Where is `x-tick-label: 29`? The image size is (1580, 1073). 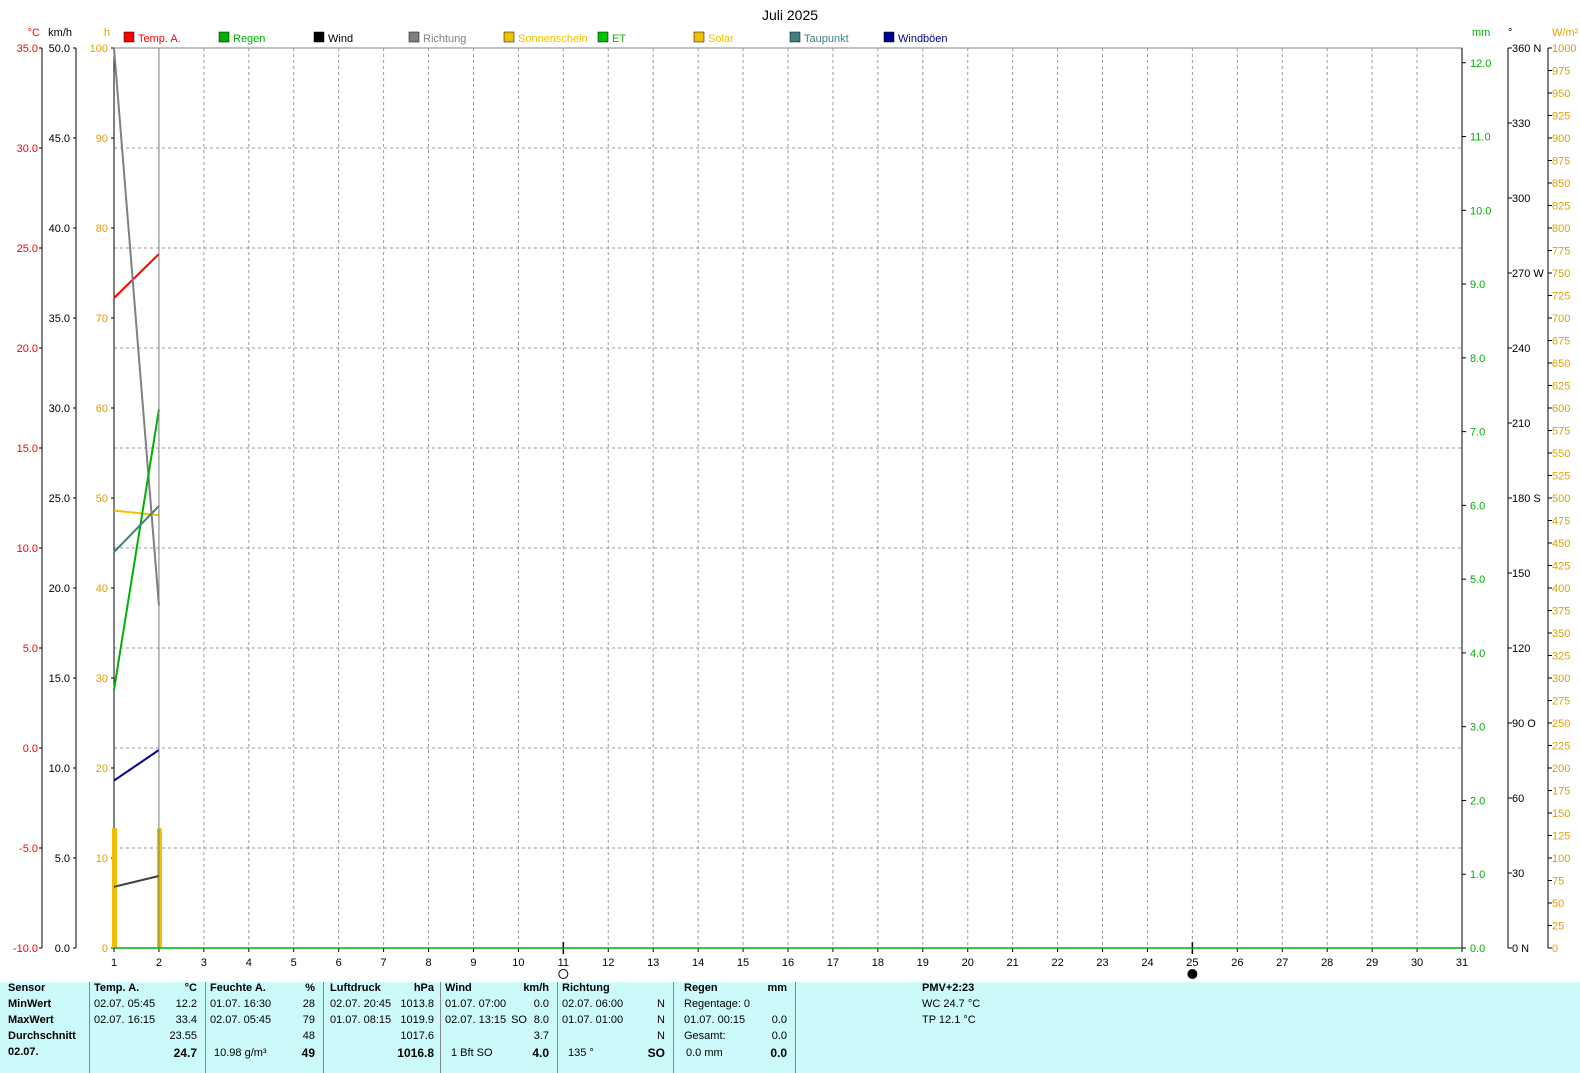
x-tick-label: 29 is located at coordinates (1372, 963).